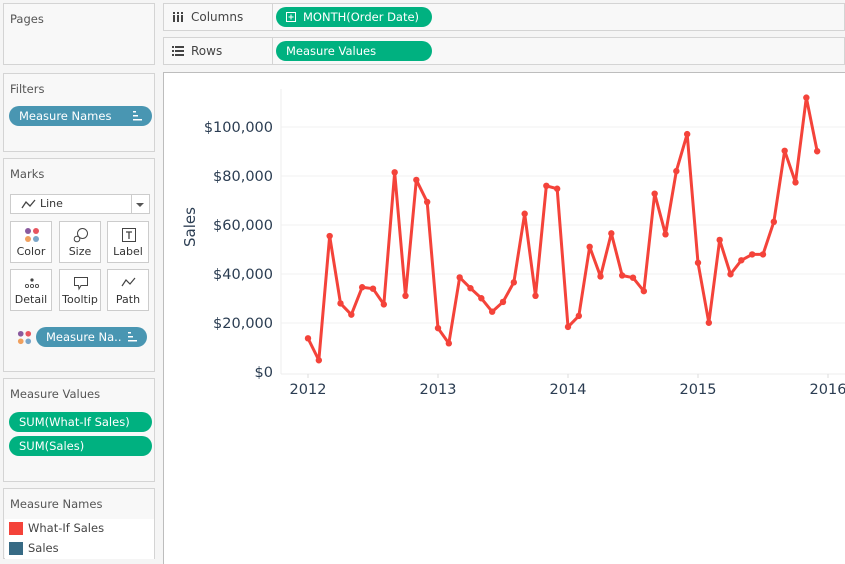 The height and width of the screenshot is (564, 845). Describe the element at coordinates (243, 275) in the screenshot. I see `y-tick-label: $40,000` at that location.